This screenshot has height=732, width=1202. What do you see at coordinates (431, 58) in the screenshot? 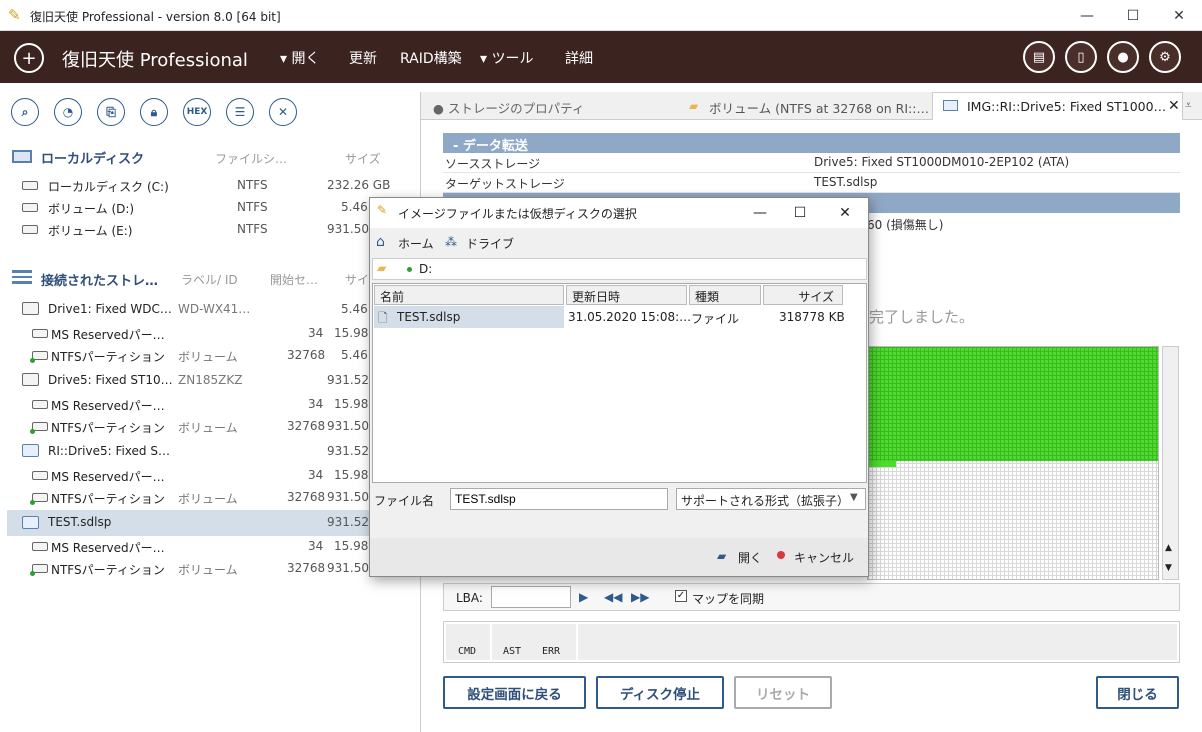
I see `menu-raid: RAID構築` at bounding box center [431, 58].